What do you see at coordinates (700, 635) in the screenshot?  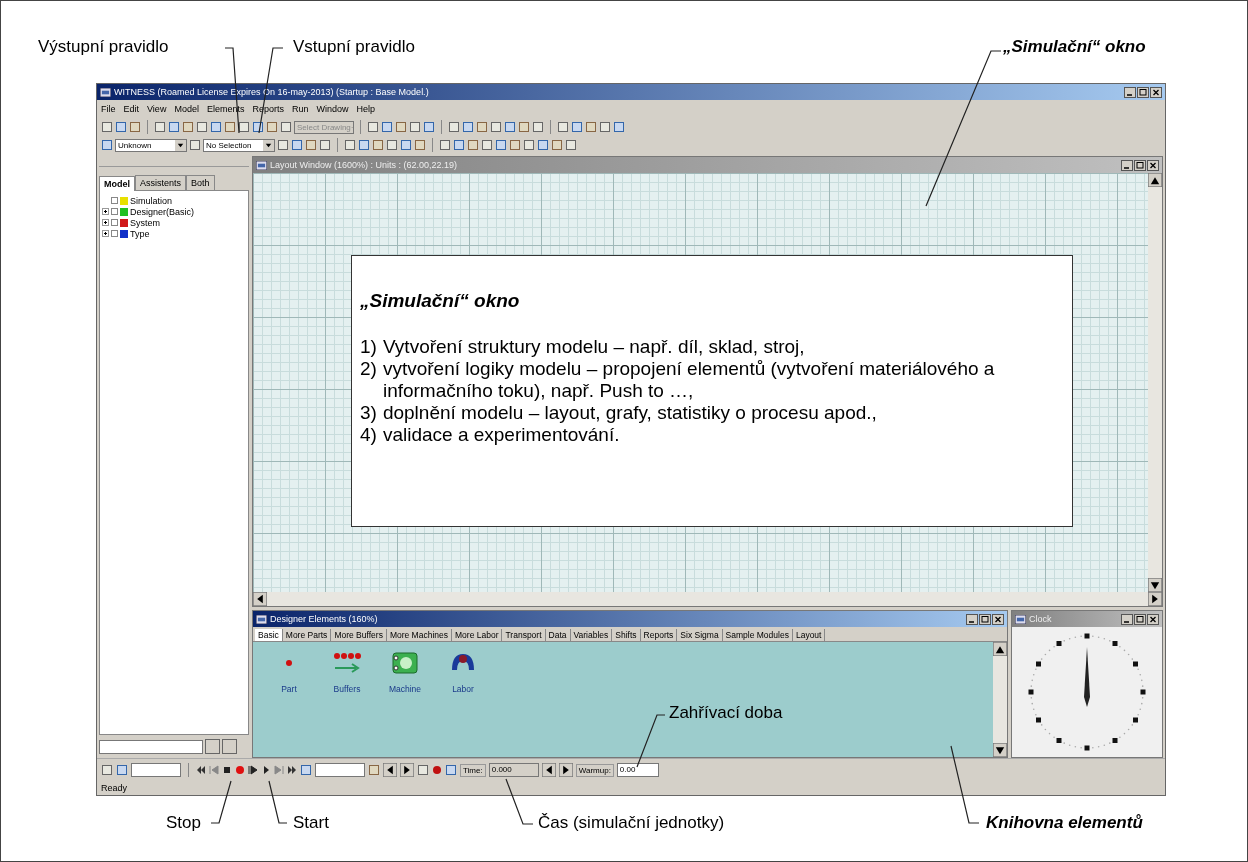 I see `element-tab: Six Sigma` at bounding box center [700, 635].